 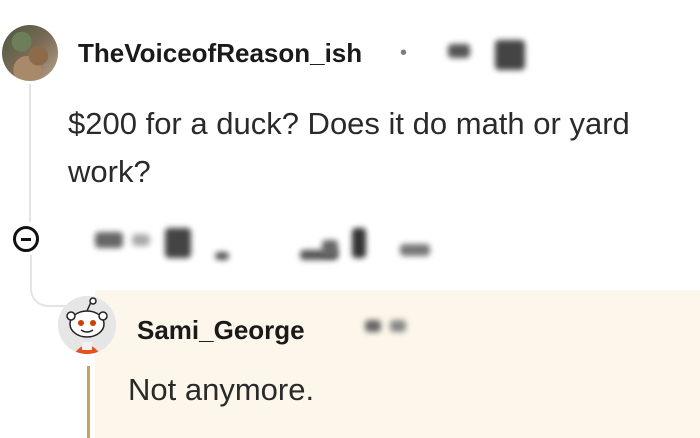 What do you see at coordinates (26, 239) in the screenshot?
I see `collapse-thread-icon` at bounding box center [26, 239].